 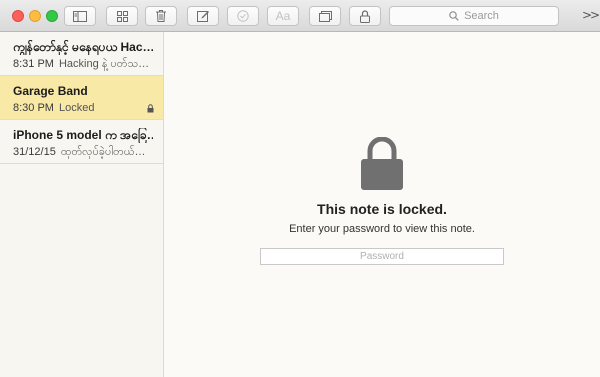 I want to click on zoom-window-button, so click(x=52, y=16).